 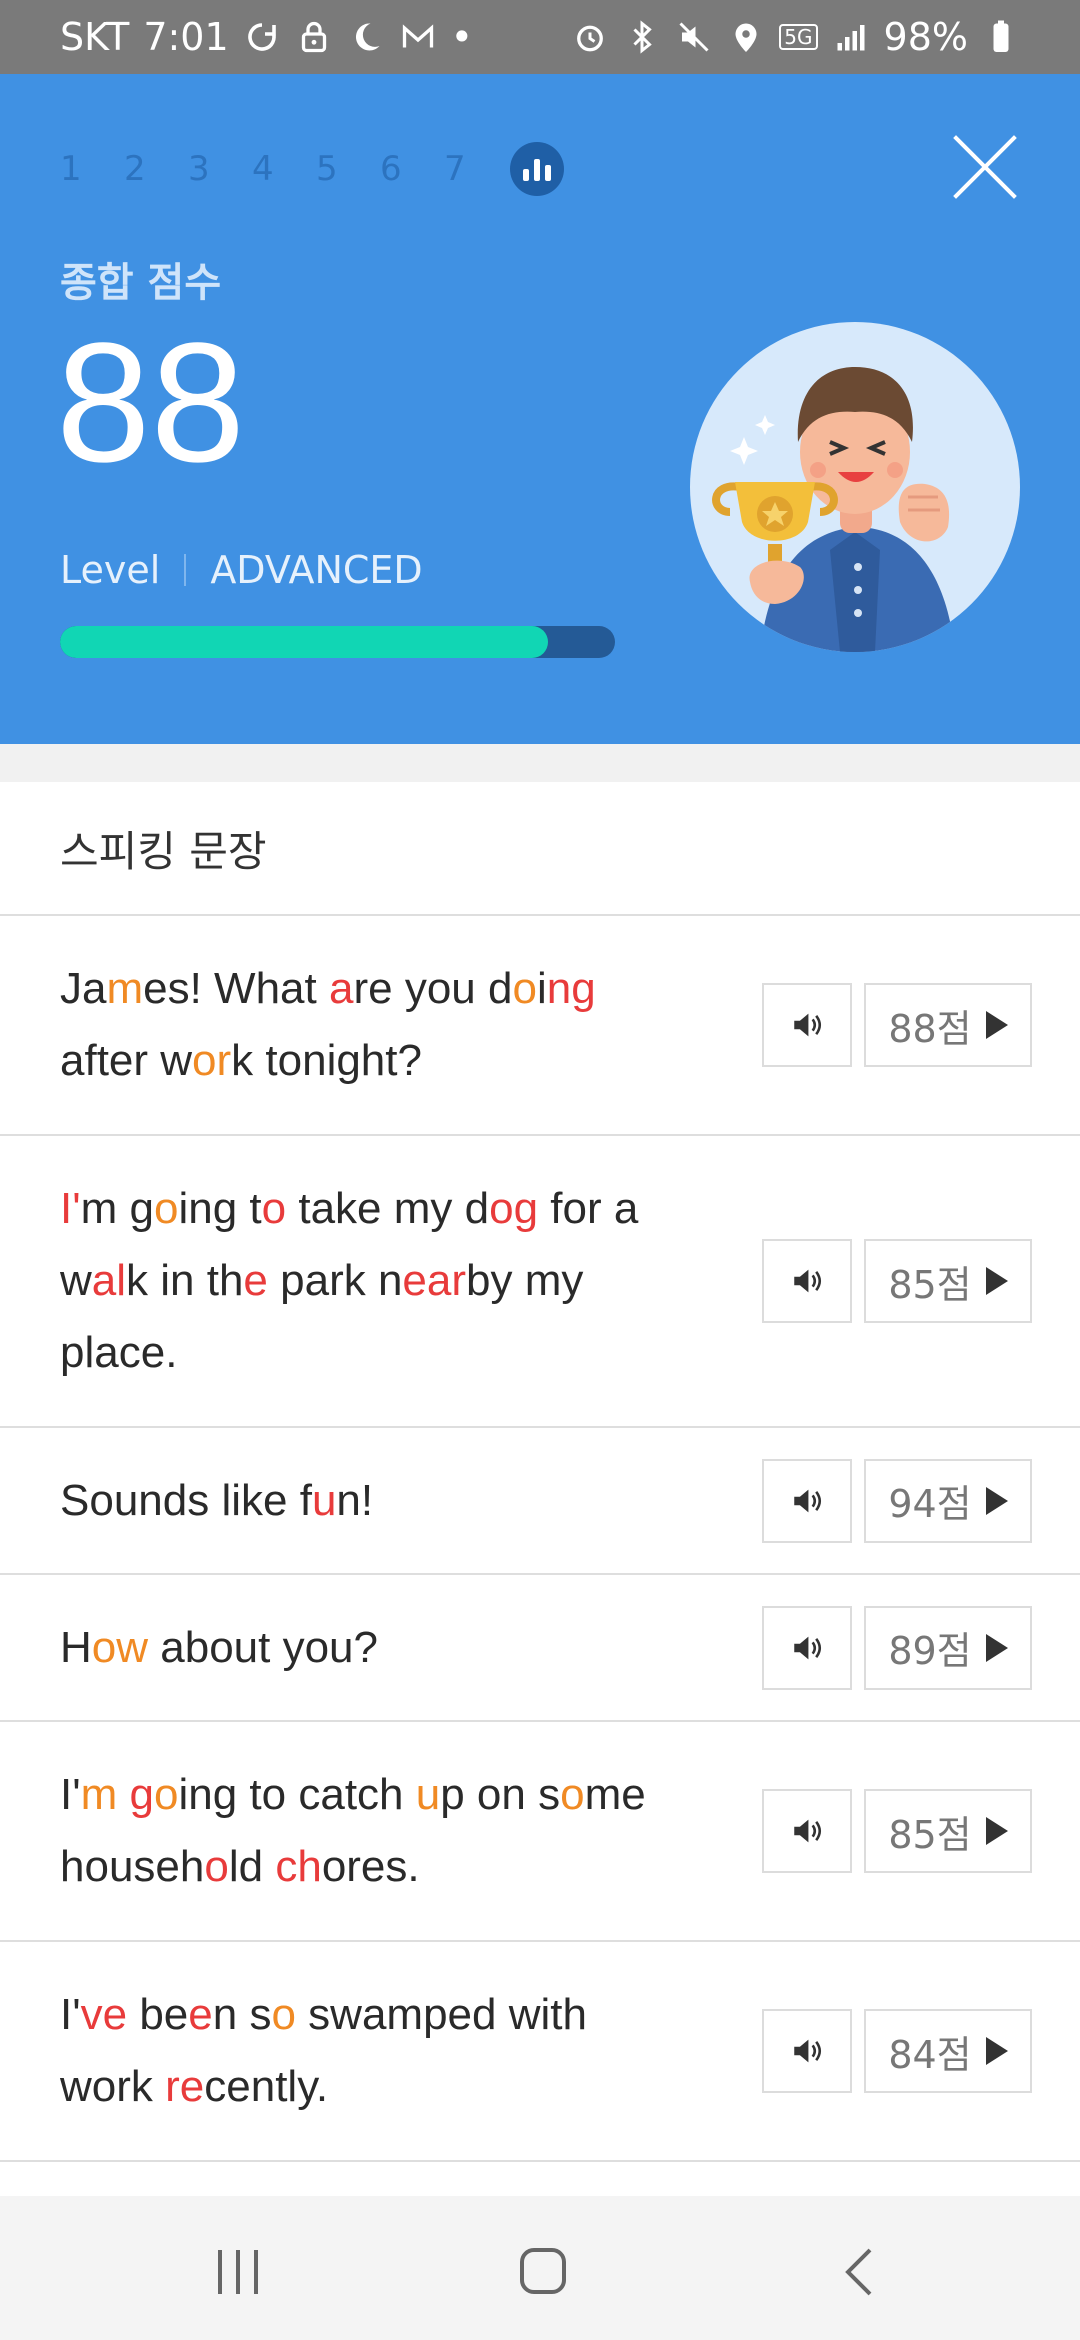 I want to click on score-play-button: 94점, so click(x=948, y=1500).